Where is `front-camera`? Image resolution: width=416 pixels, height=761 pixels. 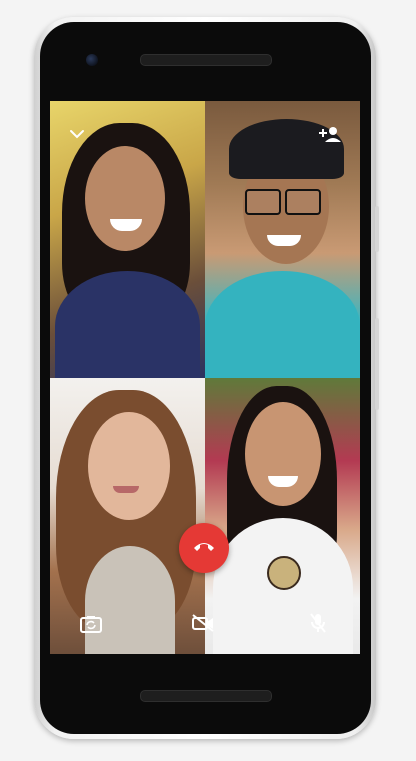 front-camera is located at coordinates (92, 60).